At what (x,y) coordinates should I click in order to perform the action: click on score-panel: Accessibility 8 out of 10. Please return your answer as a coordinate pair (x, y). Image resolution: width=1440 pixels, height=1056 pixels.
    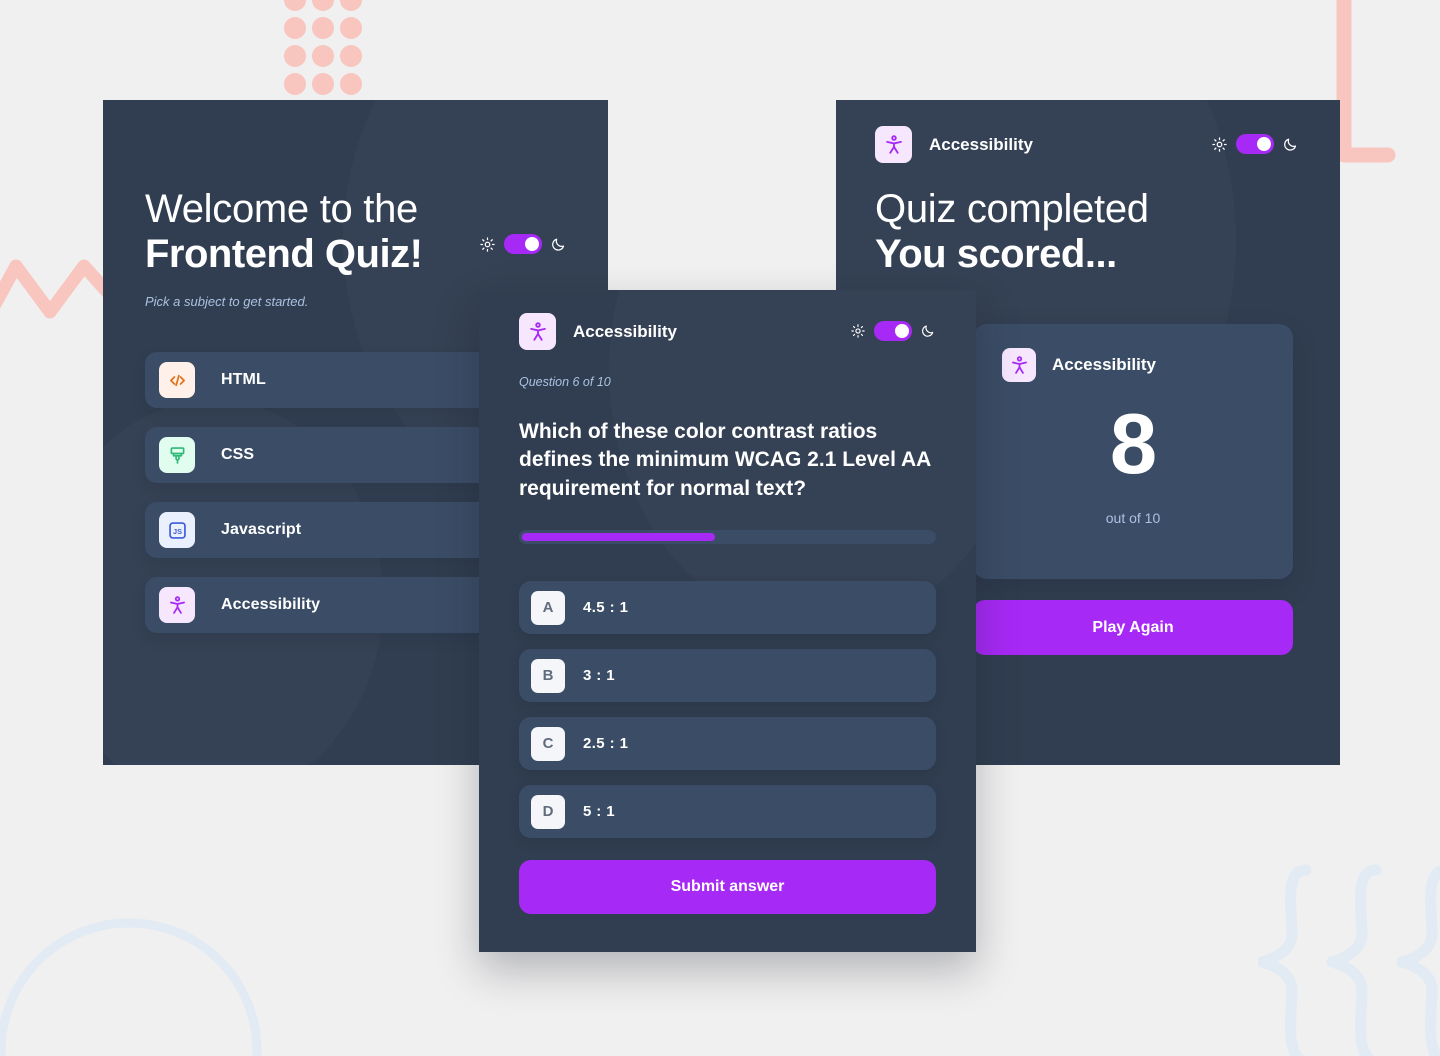
    Looking at the image, I should click on (1133, 451).